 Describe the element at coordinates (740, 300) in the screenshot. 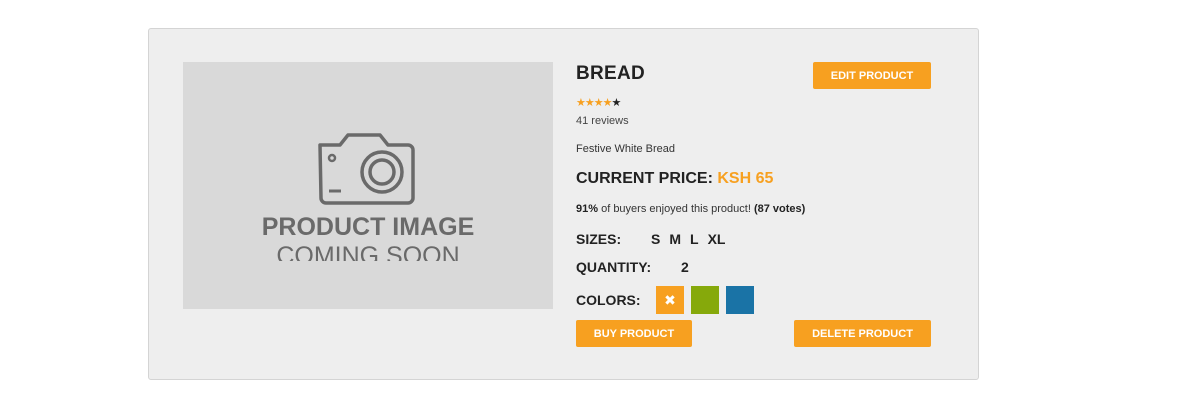

I see `color-swatch-blue` at that location.